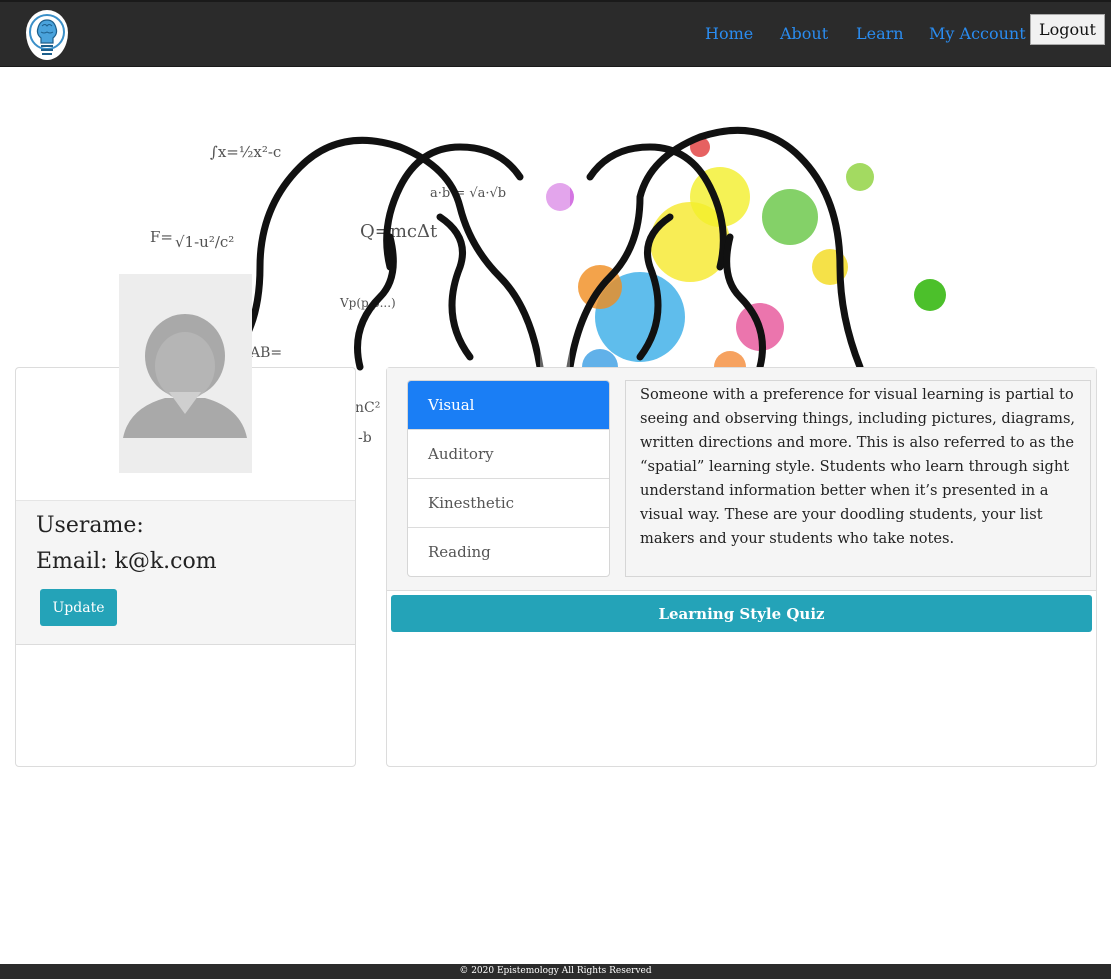 The image size is (1111, 979). Describe the element at coordinates (399, 231) in the screenshot. I see `svg-text: Q=mcΔt` at that location.